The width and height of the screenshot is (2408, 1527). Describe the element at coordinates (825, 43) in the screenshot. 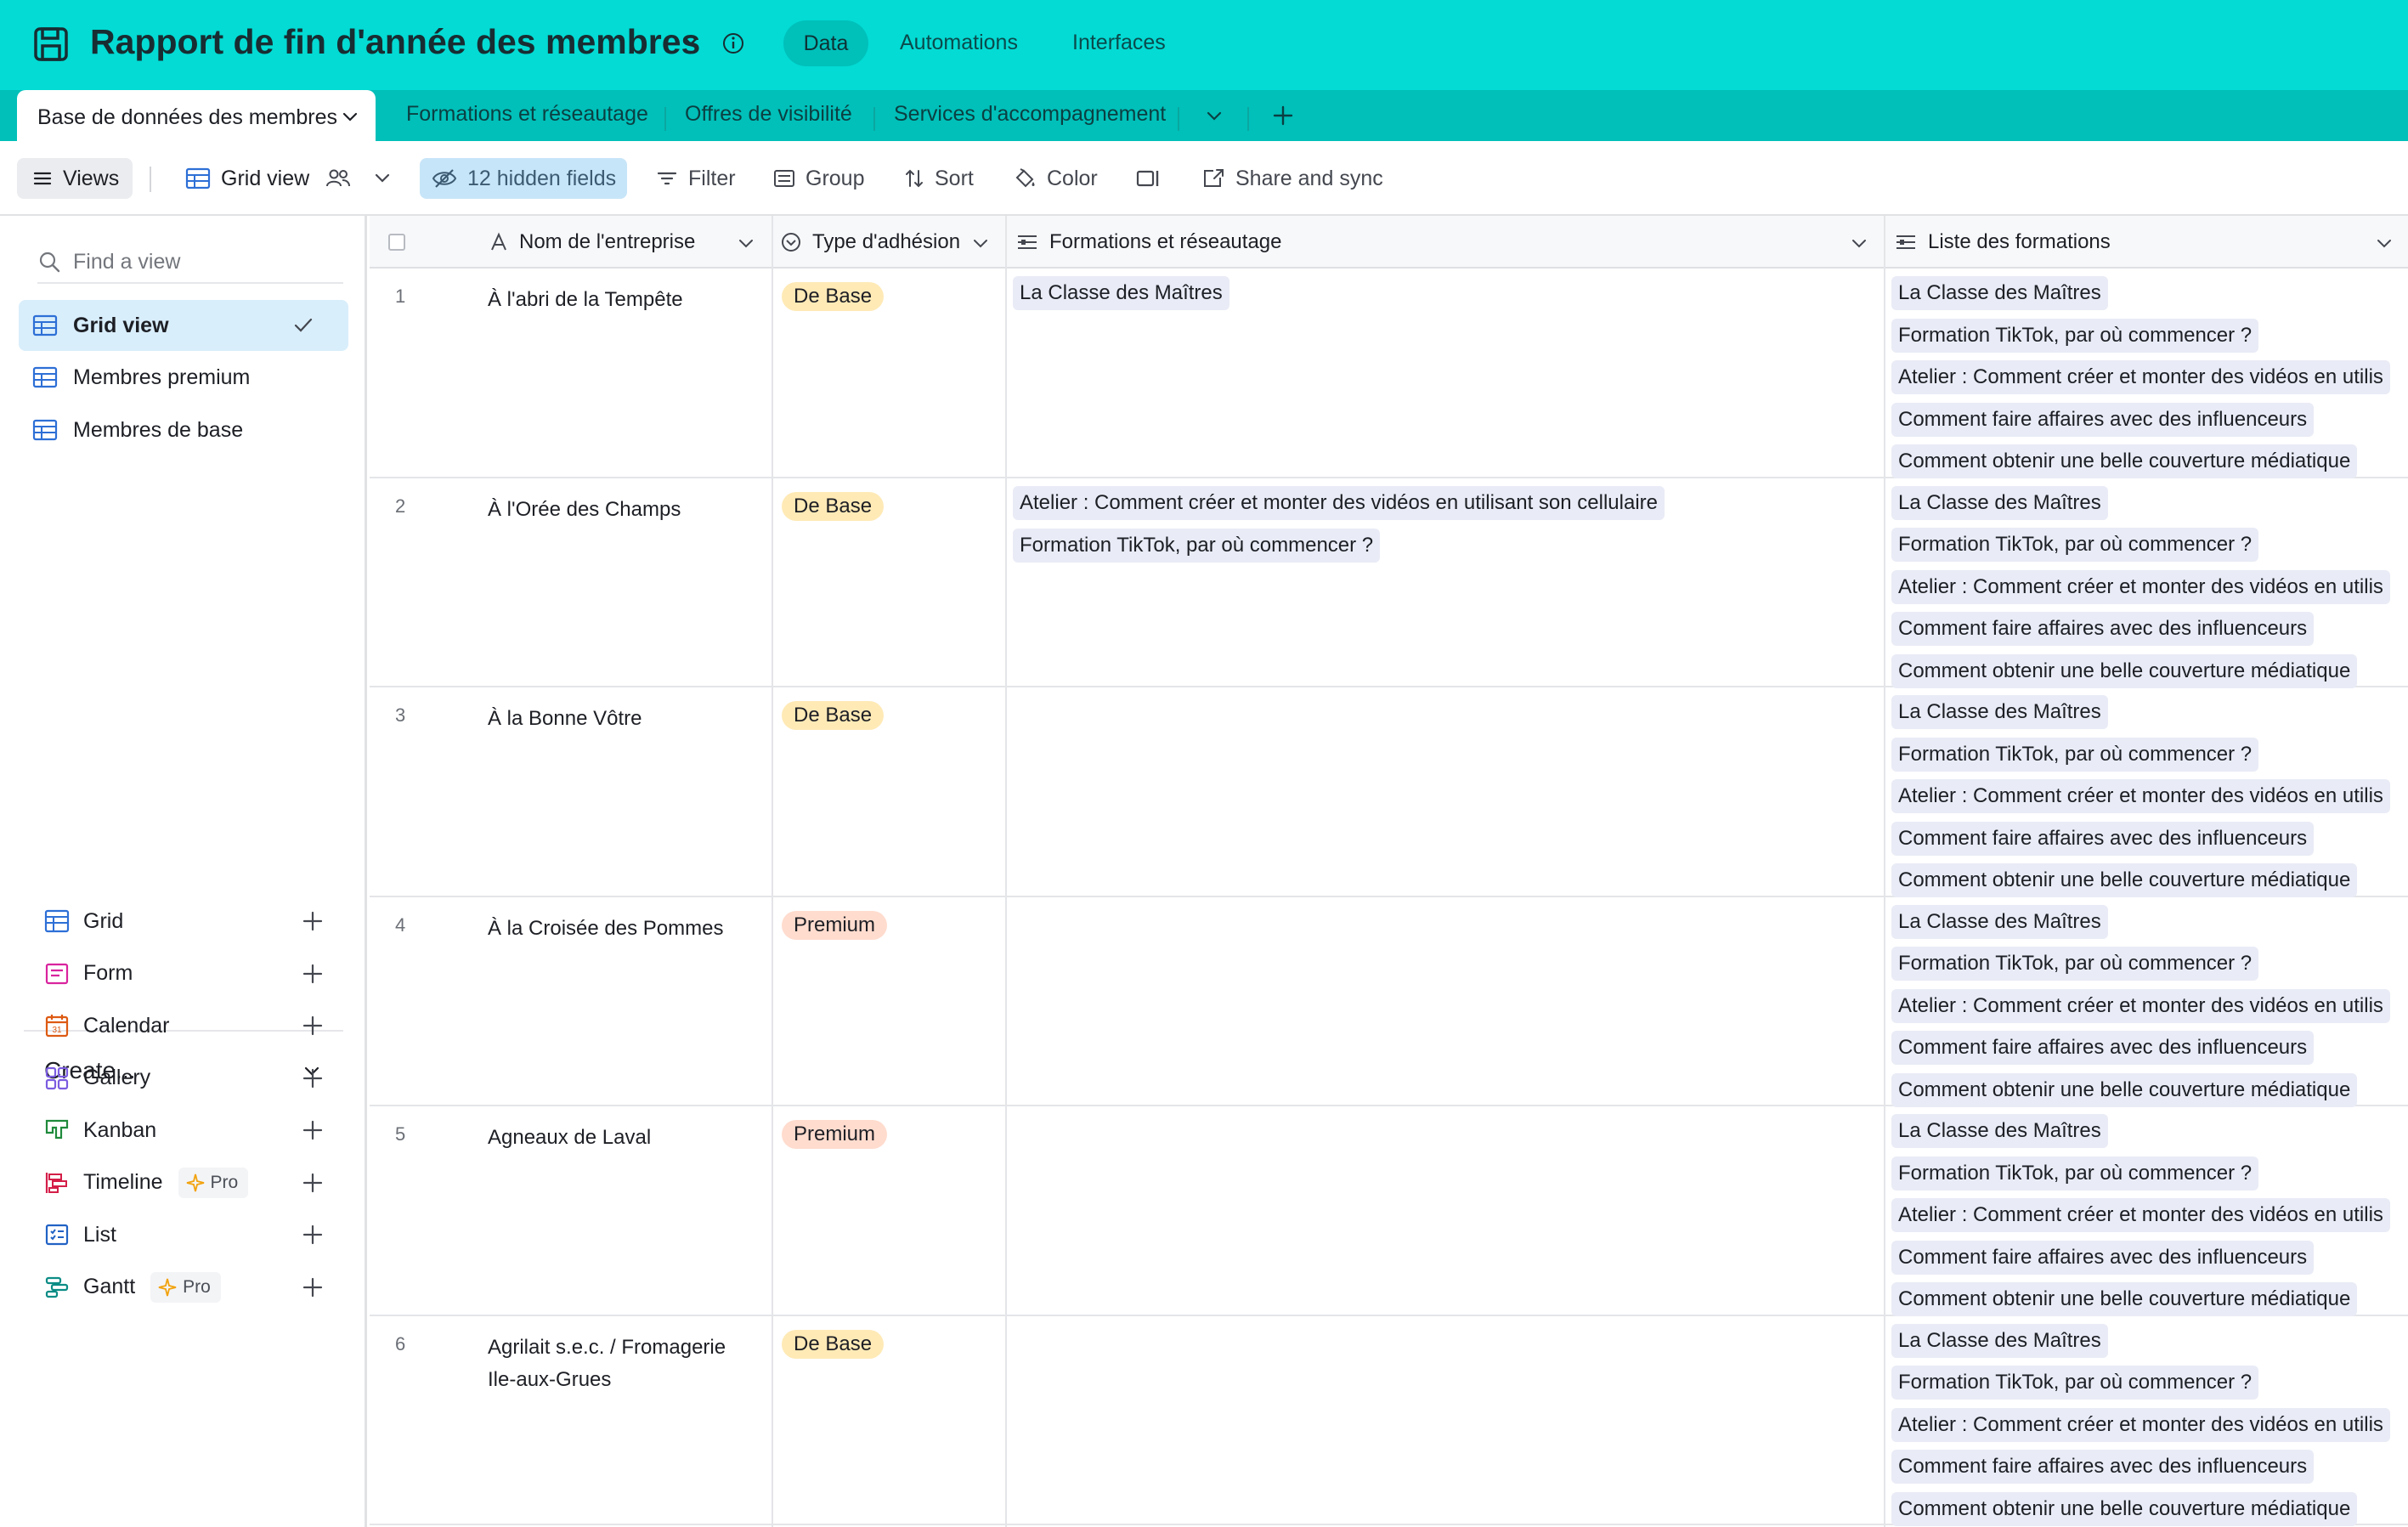

I see `tab-data: Data` at that location.